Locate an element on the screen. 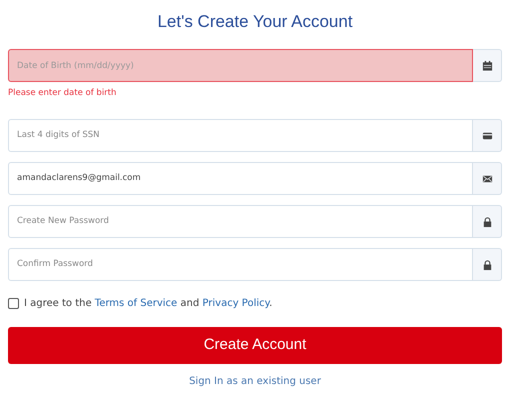  terms-link: Terms of Service is located at coordinates (136, 304).